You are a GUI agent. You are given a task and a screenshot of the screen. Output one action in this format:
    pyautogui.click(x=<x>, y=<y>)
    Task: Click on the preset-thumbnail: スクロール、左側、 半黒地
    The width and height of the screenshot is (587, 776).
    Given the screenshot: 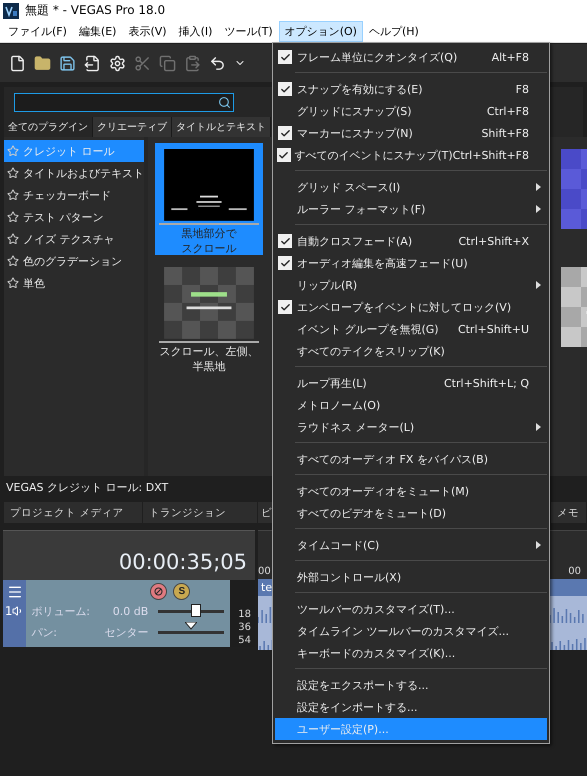 What is the action you would take?
    pyautogui.click(x=209, y=317)
    